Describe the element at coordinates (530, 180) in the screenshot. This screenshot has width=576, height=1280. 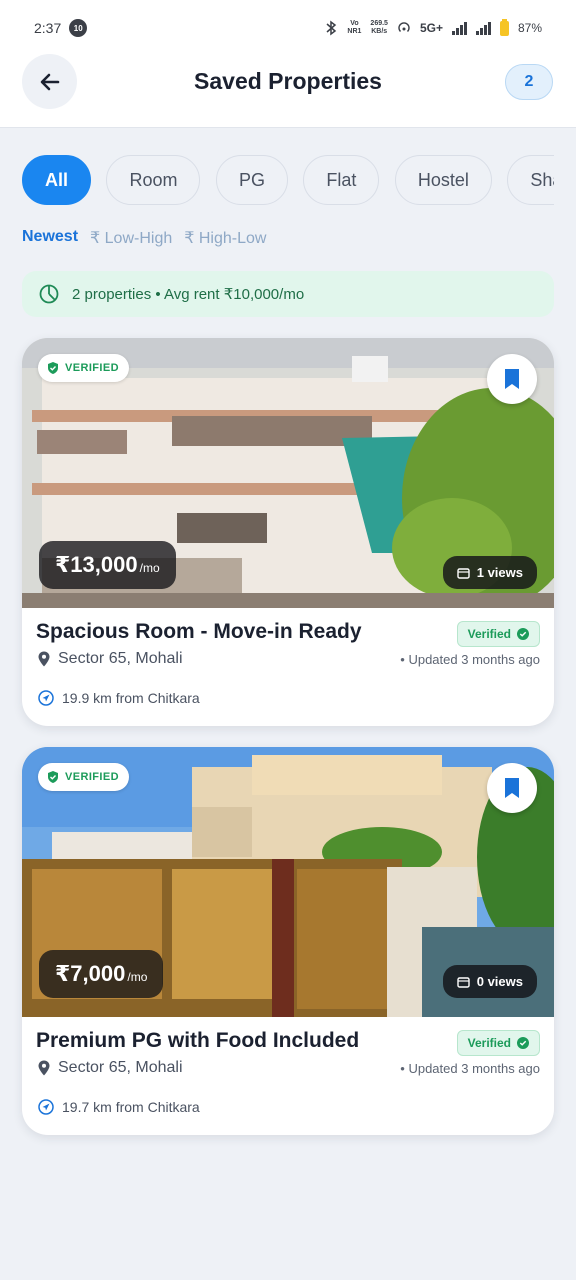
I see `filter-chip-share: Share` at that location.